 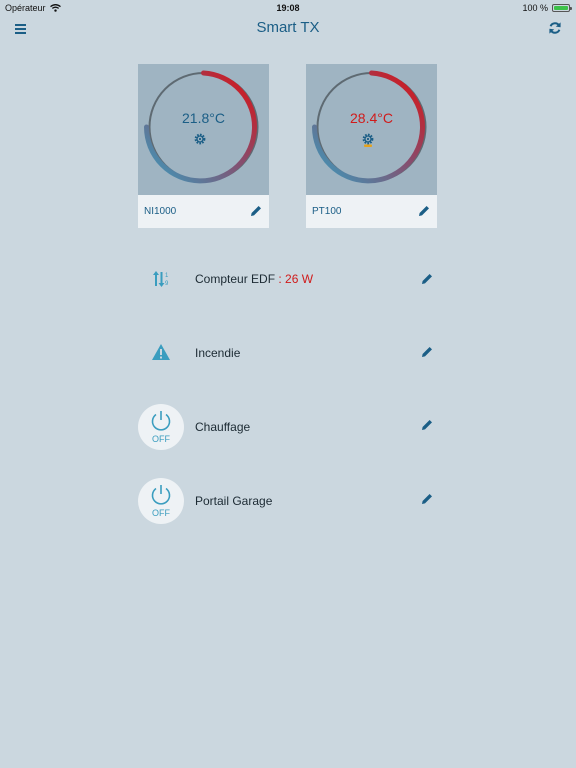 What do you see at coordinates (161, 352) in the screenshot?
I see `warning-icon` at bounding box center [161, 352].